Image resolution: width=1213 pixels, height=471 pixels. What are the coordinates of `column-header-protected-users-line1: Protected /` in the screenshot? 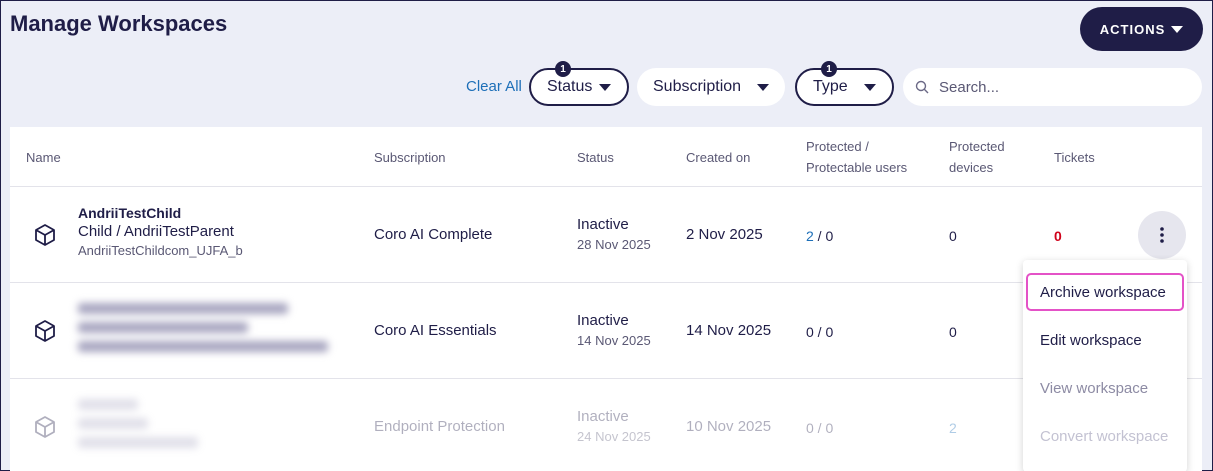 It's located at (837, 146).